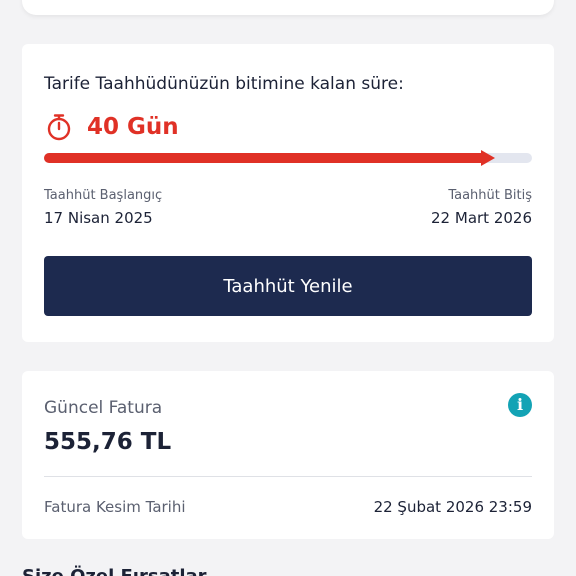  Describe the element at coordinates (490, 195) in the screenshot. I see `end-date-label: Taahhüt Bitiş` at that location.